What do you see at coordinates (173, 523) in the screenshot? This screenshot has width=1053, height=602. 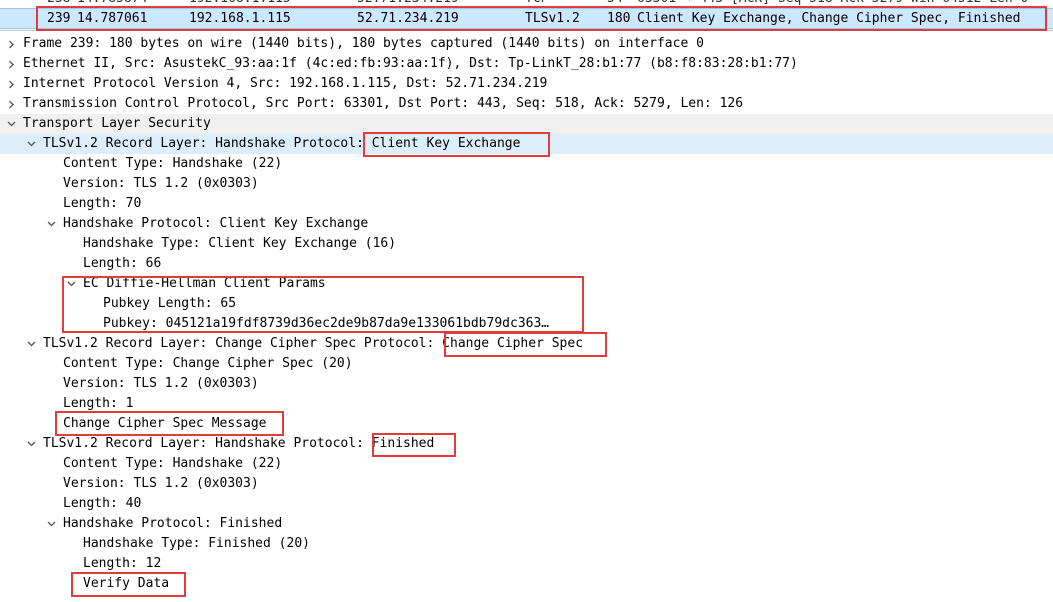 I see `tree-item-label: Handshake Protocol: Finished` at bounding box center [173, 523].